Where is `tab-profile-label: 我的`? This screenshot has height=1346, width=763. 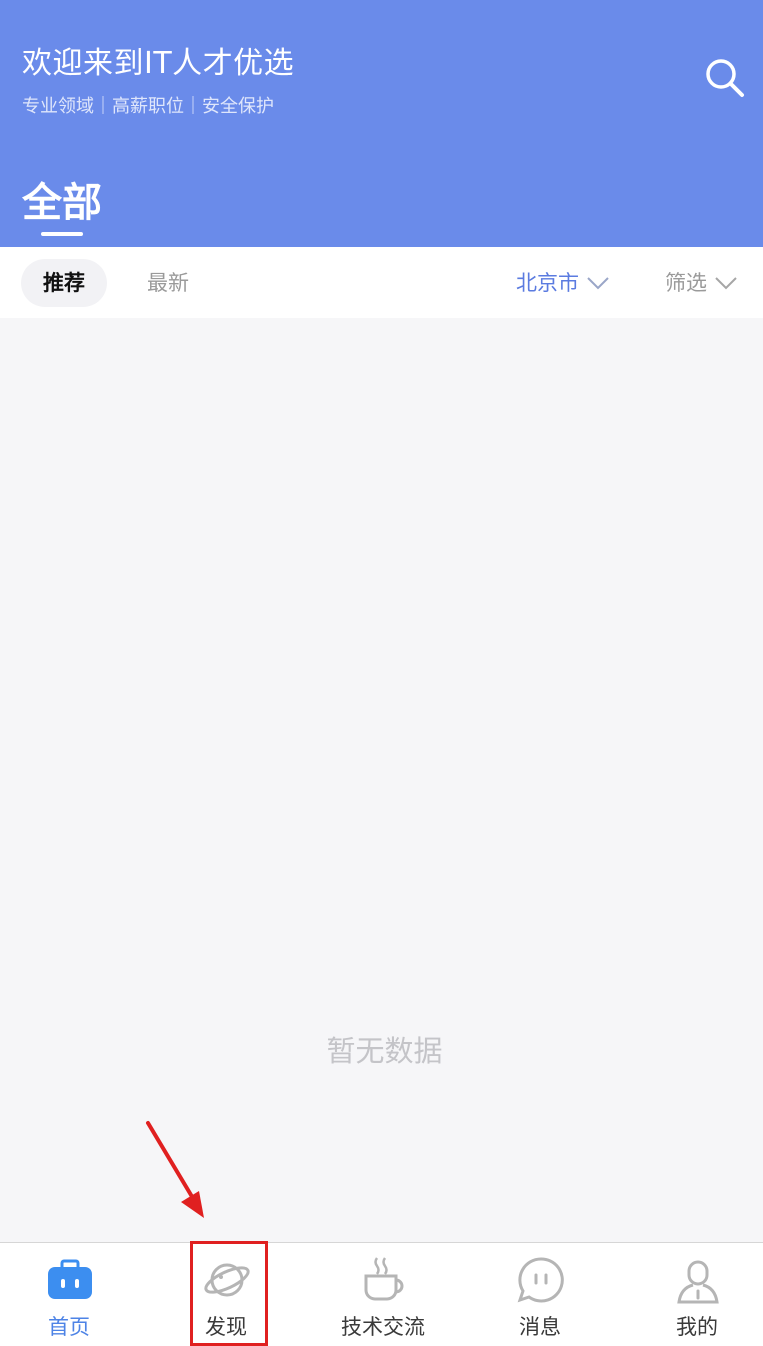 tab-profile-label: 我的 is located at coordinates (697, 1327).